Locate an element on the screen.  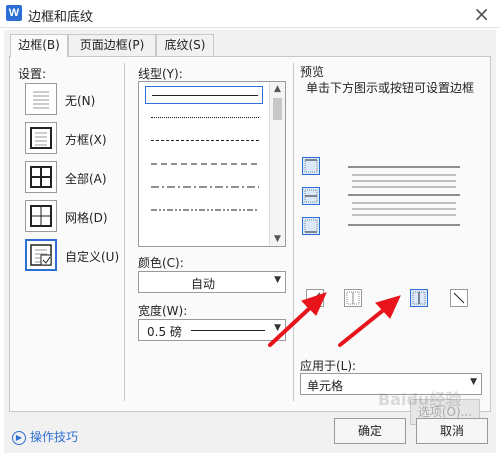
setting-box-label: 方框(X) is located at coordinates (86, 140).